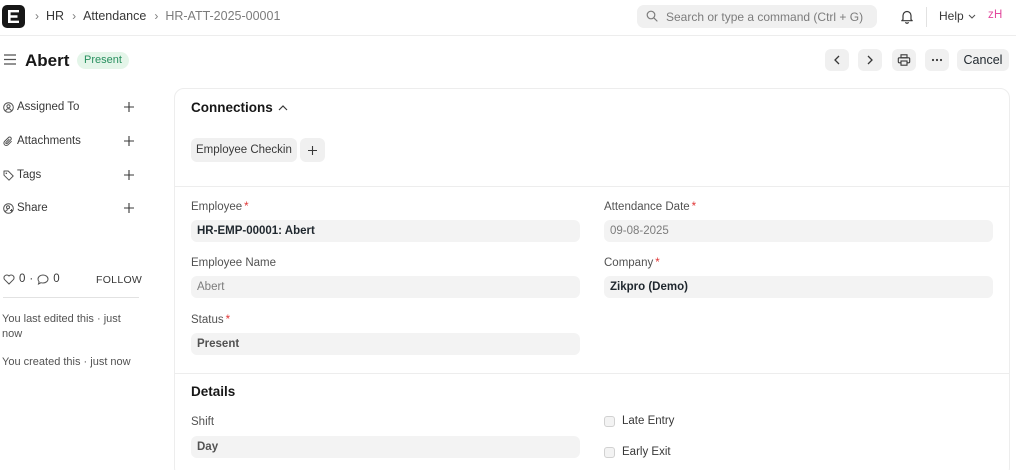 This screenshot has height=470, width=1016. Describe the element at coordinates (10, 59) in the screenshot. I see `sidebar-toggle-icon` at that location.